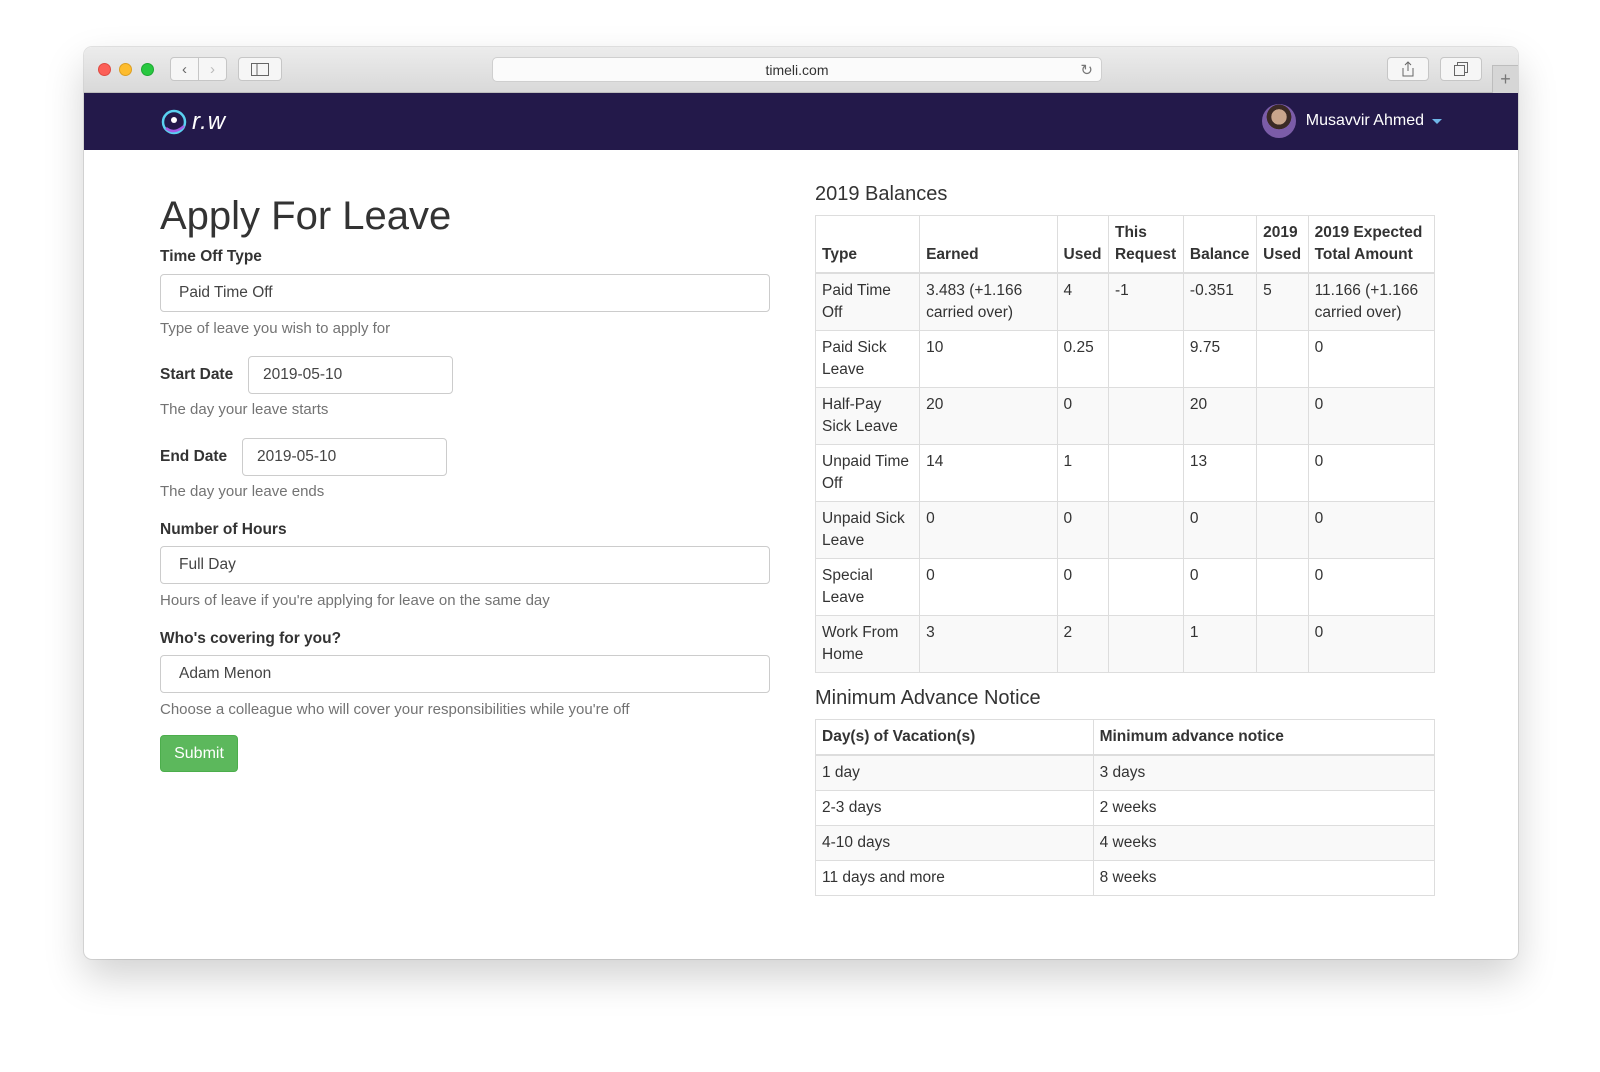  What do you see at coordinates (867, 244) in the screenshot?
I see `column-header: Type` at bounding box center [867, 244].